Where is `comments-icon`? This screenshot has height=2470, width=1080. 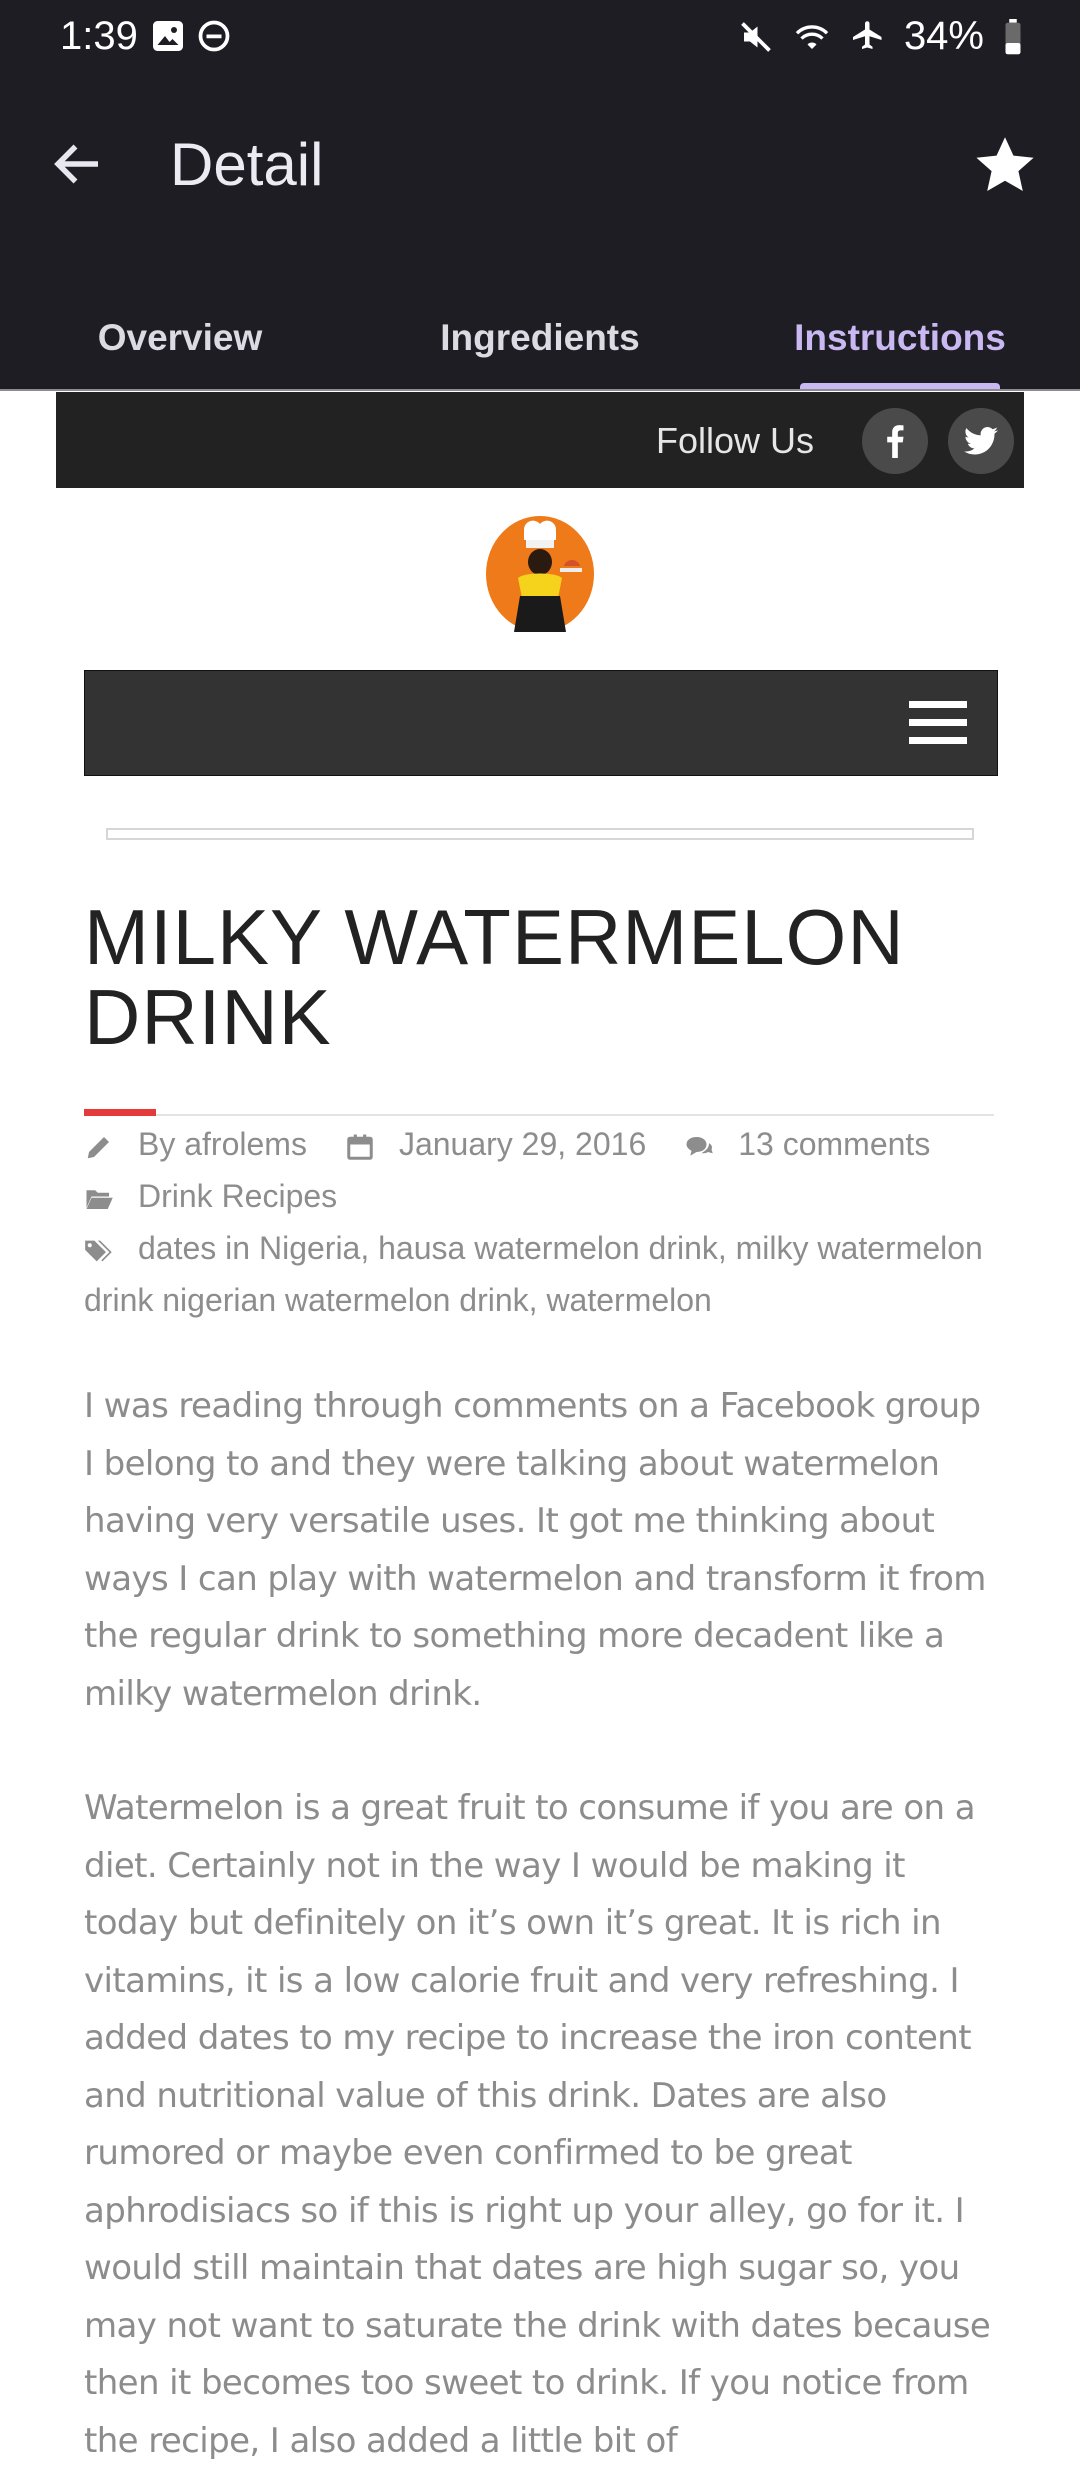
comments-icon is located at coordinates (699, 1146).